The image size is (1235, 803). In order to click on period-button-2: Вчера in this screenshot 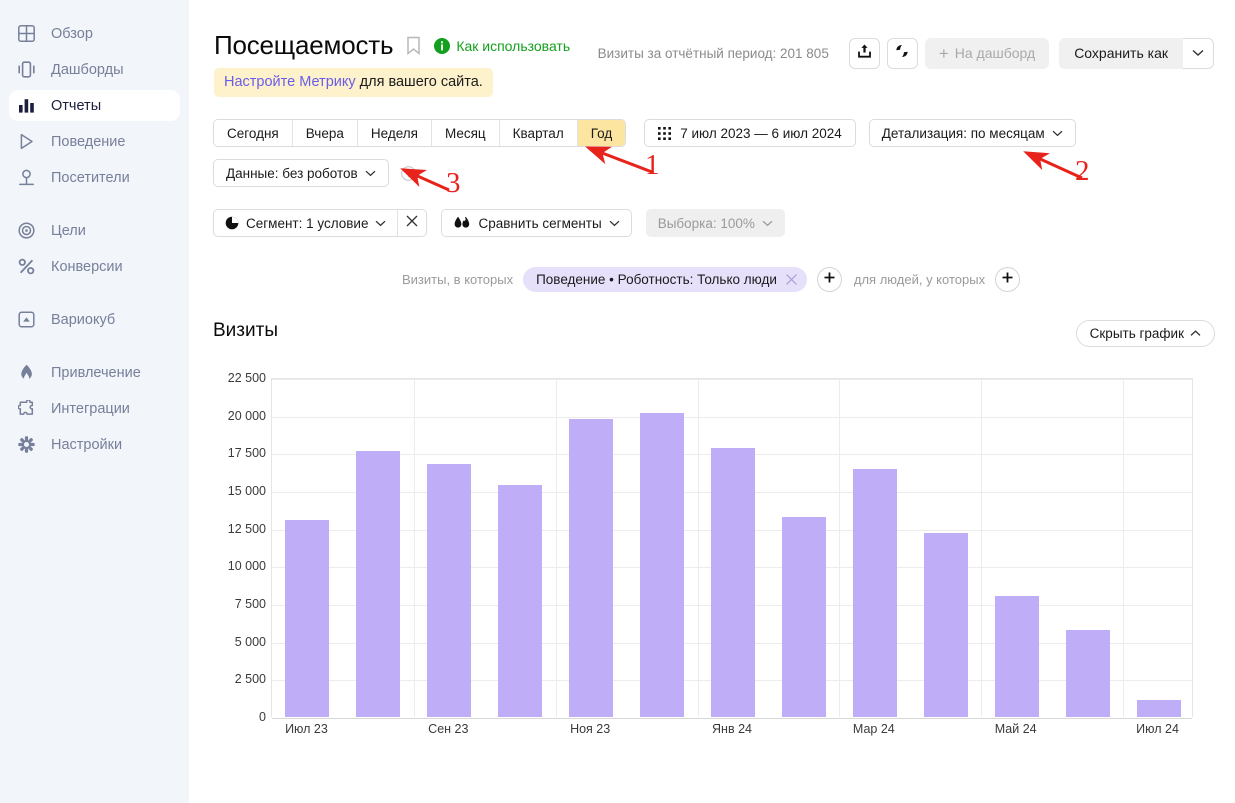, I will do `click(325, 133)`.